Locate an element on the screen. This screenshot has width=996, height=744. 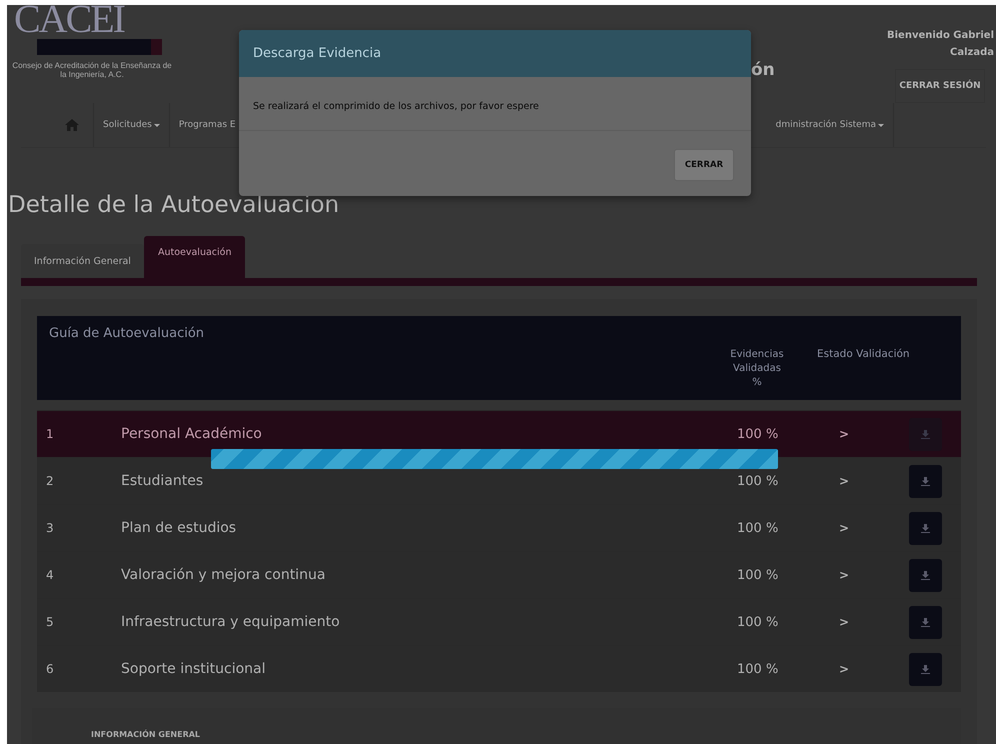
table-cell-text: 6 is located at coordinates (50, 669).